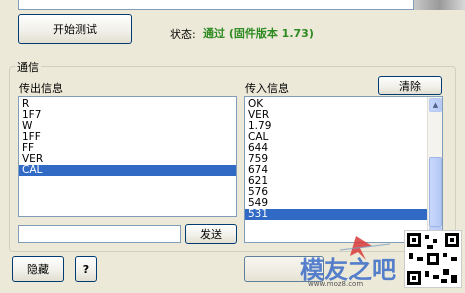 The image size is (465, 293). What do you see at coordinates (336, 192) in the screenshot?
I see `incoming-list-item: 576` at bounding box center [336, 192].